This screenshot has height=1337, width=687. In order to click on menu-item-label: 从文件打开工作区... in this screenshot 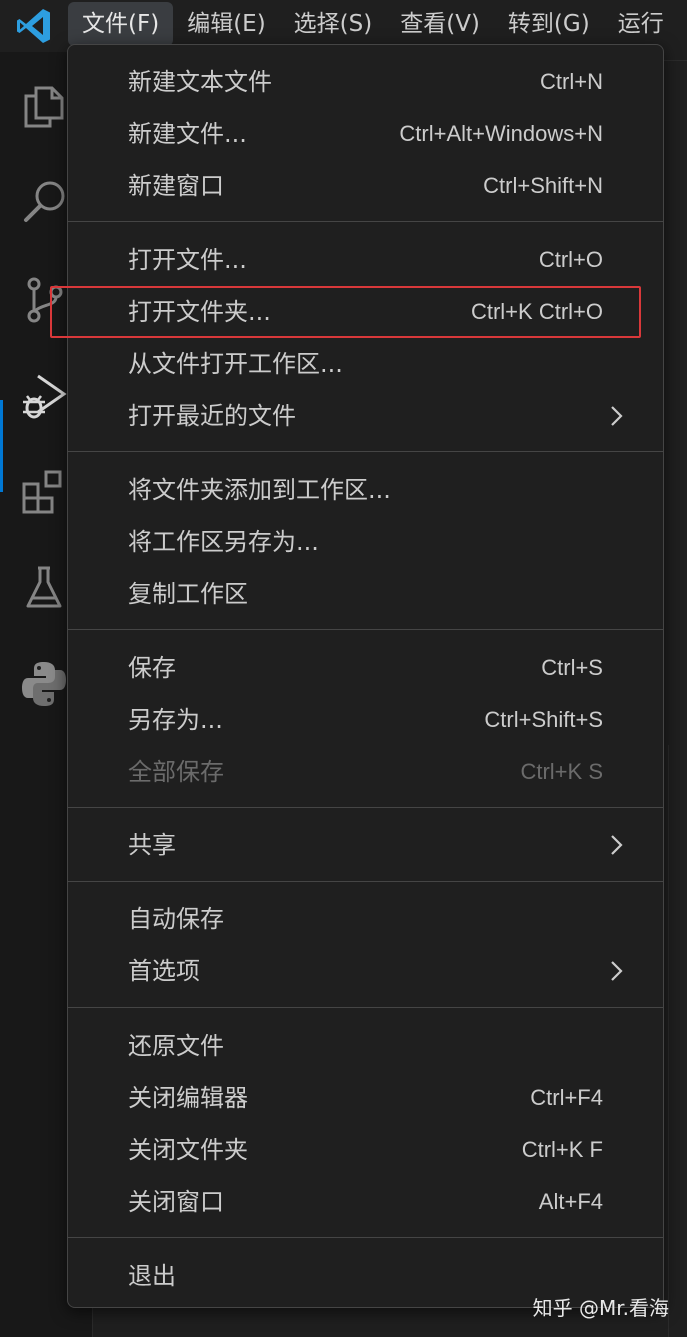, I will do `click(235, 364)`.